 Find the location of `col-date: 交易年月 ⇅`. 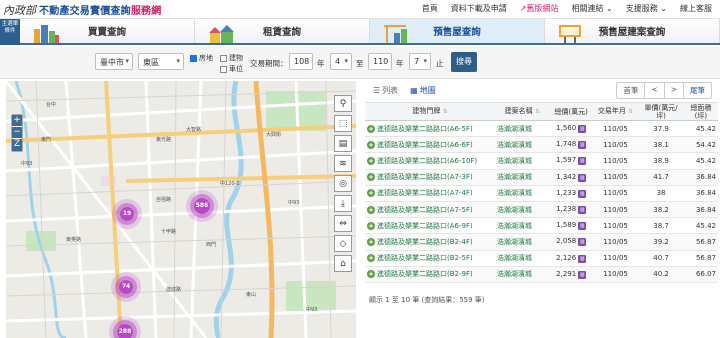

col-date: 交易年月 ⇅ is located at coordinates (615, 111).